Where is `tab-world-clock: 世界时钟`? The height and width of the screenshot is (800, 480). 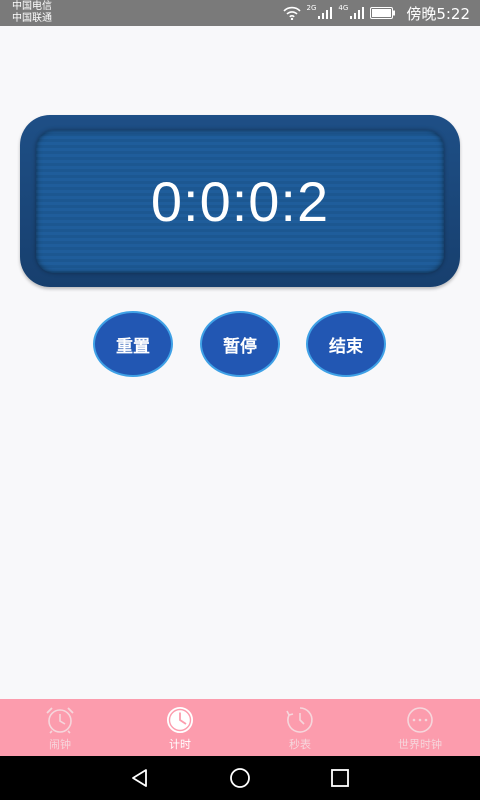 tab-world-clock: 世界时钟 is located at coordinates (420, 727).